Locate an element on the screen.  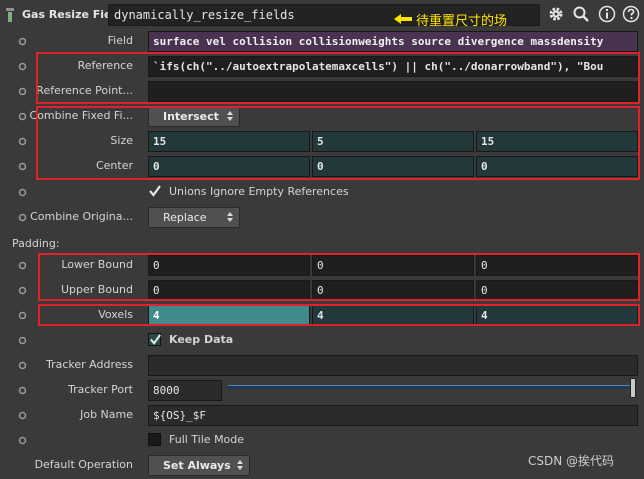
combine-original-value: Replace is located at coordinates (185, 217).